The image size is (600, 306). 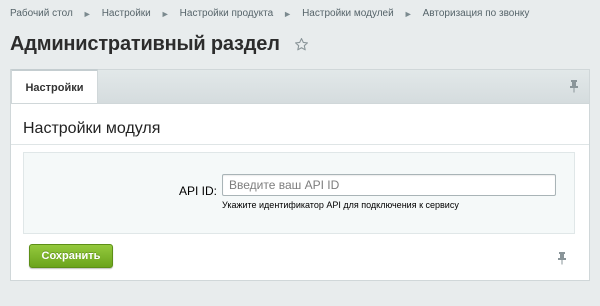 What do you see at coordinates (71, 256) in the screenshot?
I see `save-button: Сохранить` at bounding box center [71, 256].